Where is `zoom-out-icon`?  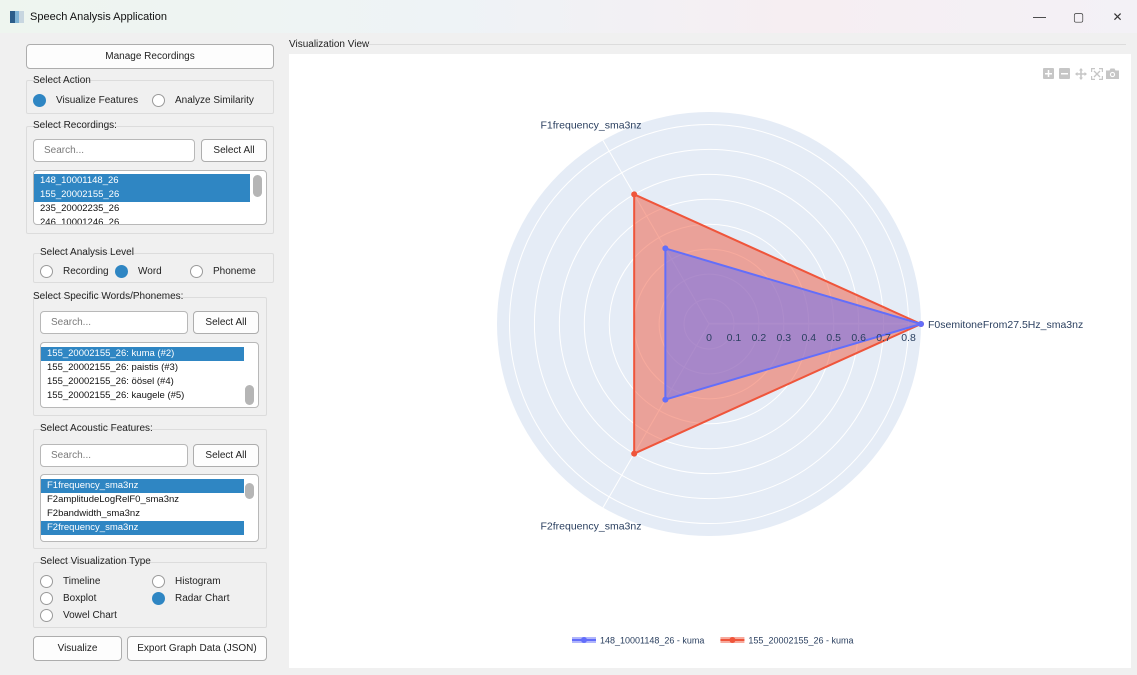 zoom-out-icon is located at coordinates (1064, 73).